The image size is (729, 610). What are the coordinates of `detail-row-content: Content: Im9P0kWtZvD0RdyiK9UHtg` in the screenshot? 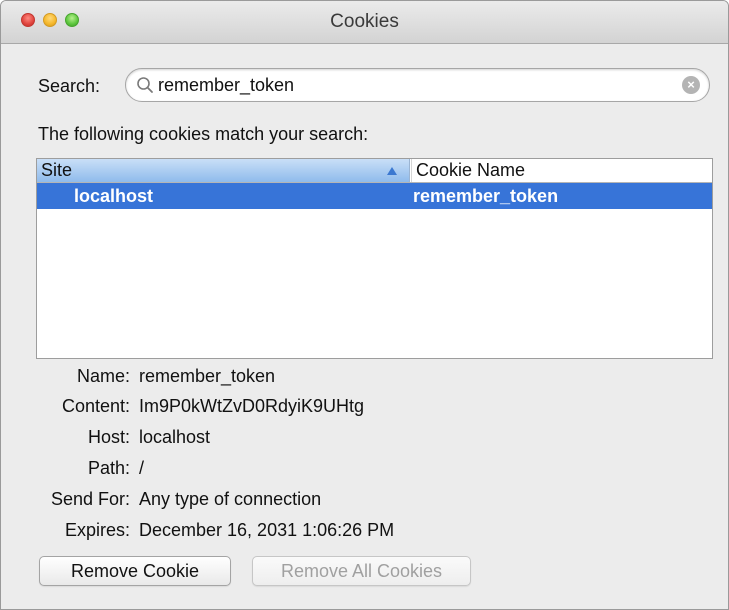 It's located at (364, 408).